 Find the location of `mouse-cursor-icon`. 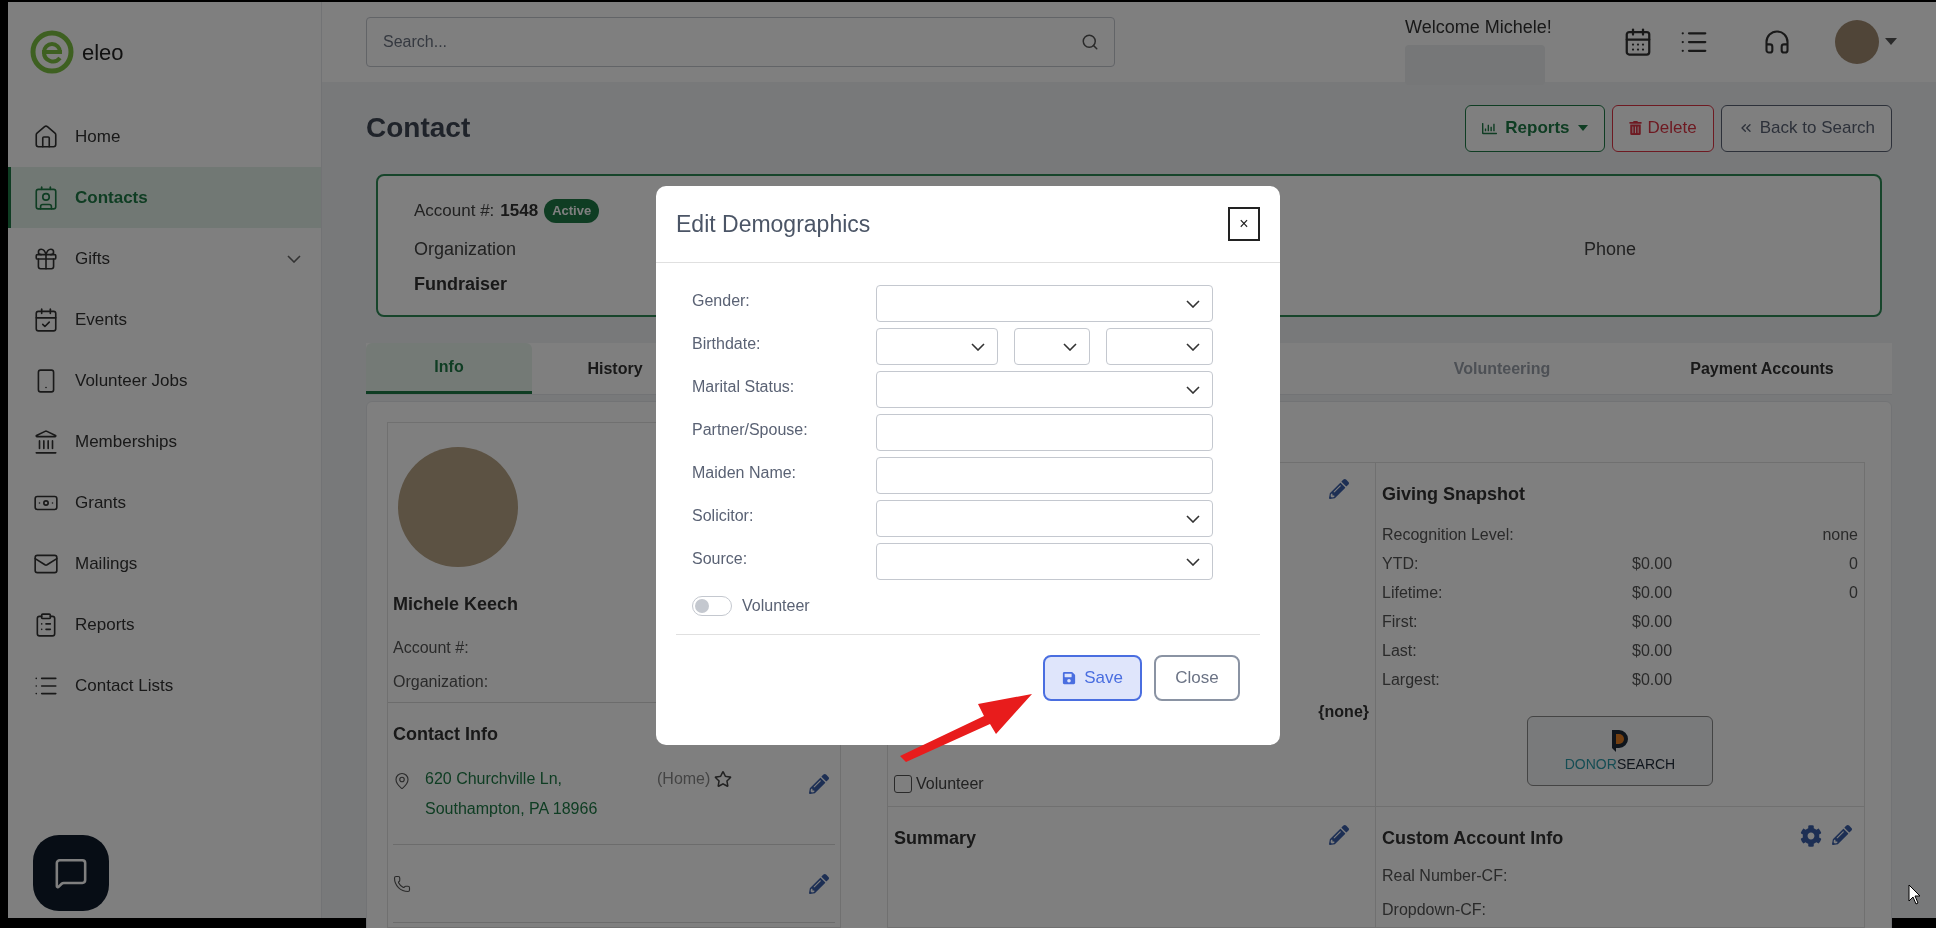

mouse-cursor-icon is located at coordinates (1915, 895).